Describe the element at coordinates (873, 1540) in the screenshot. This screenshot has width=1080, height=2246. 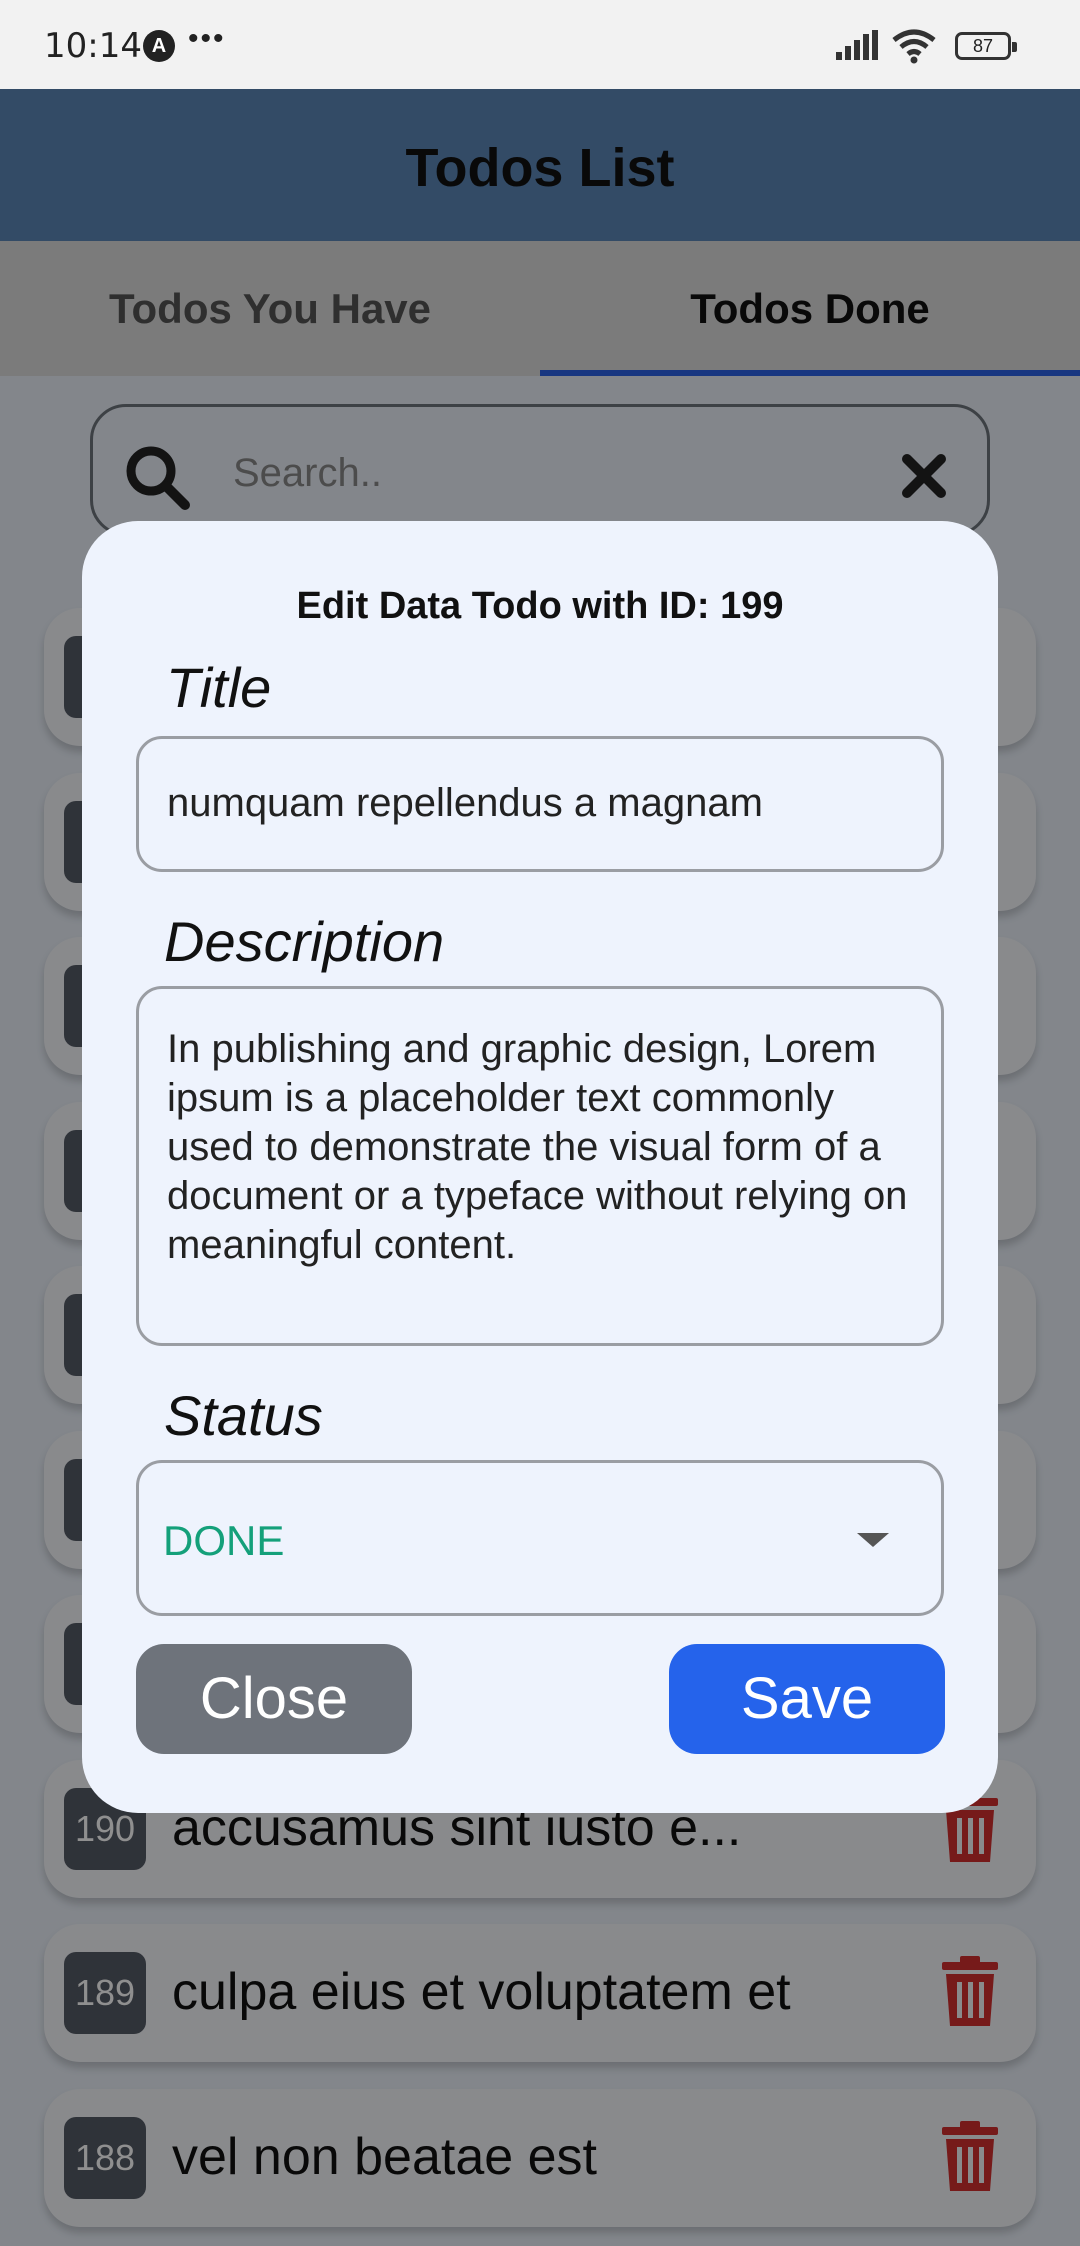
I see `chevron-down-icon` at that location.